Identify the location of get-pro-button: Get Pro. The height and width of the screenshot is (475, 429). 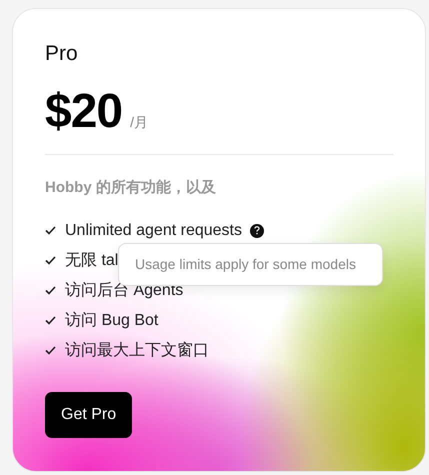
(88, 415).